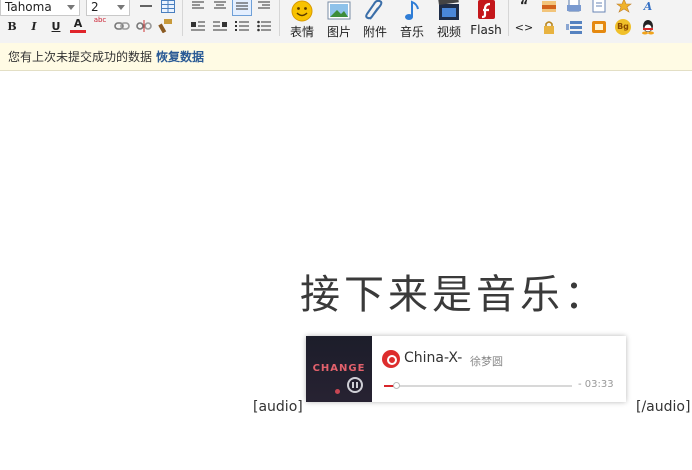 This screenshot has height=470, width=692. What do you see at coordinates (198, 26) in the screenshot?
I see `float-left-icon` at bounding box center [198, 26].